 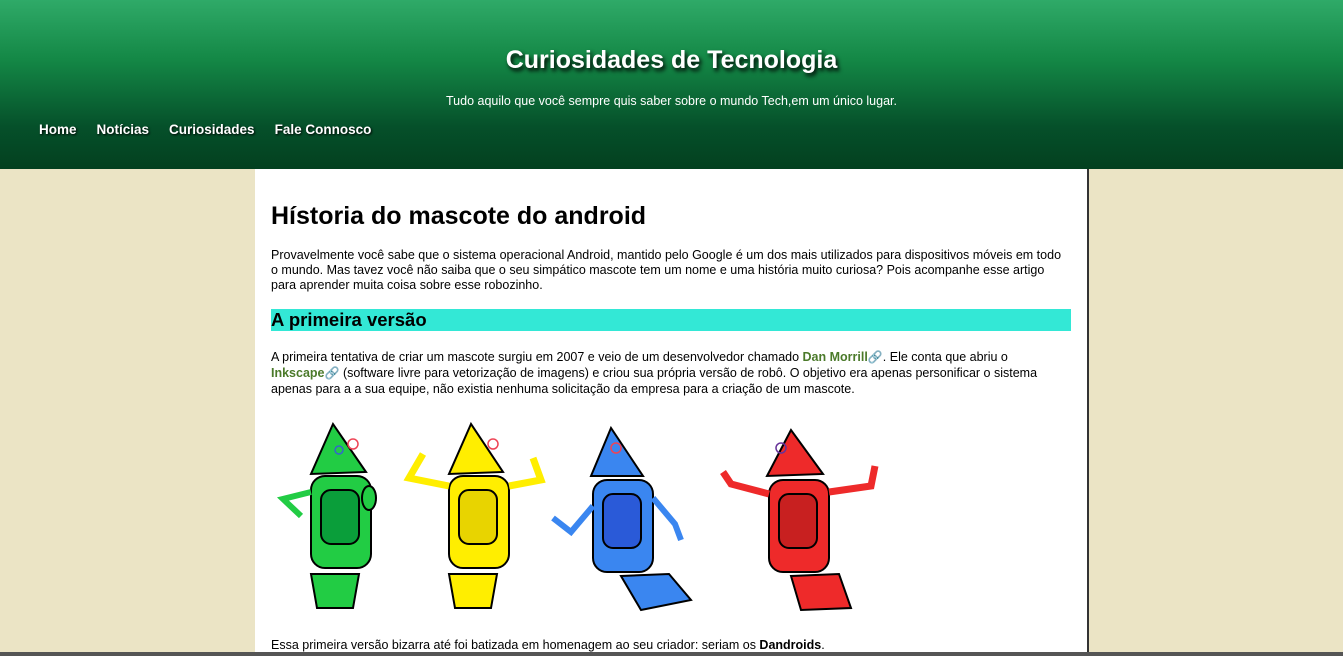 I want to click on nav-home: Home, so click(x=58, y=129).